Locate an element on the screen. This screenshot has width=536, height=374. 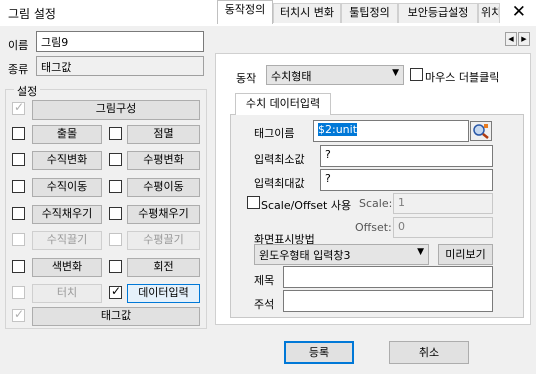
comment-field is located at coordinates (388, 301).